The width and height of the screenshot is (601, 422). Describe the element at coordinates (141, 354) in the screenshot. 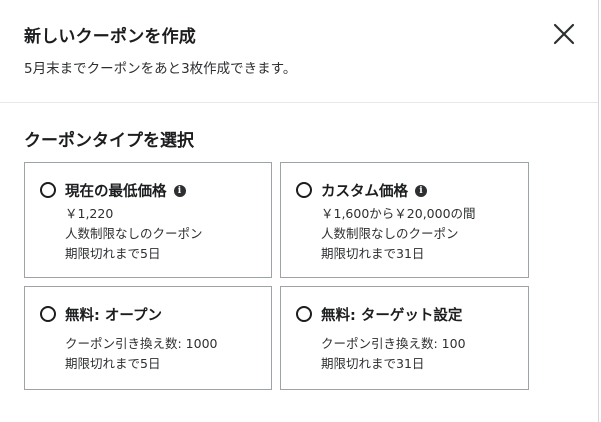

I see `option-details: クーポン引き換え数: 1000 期限切れまで5日` at that location.